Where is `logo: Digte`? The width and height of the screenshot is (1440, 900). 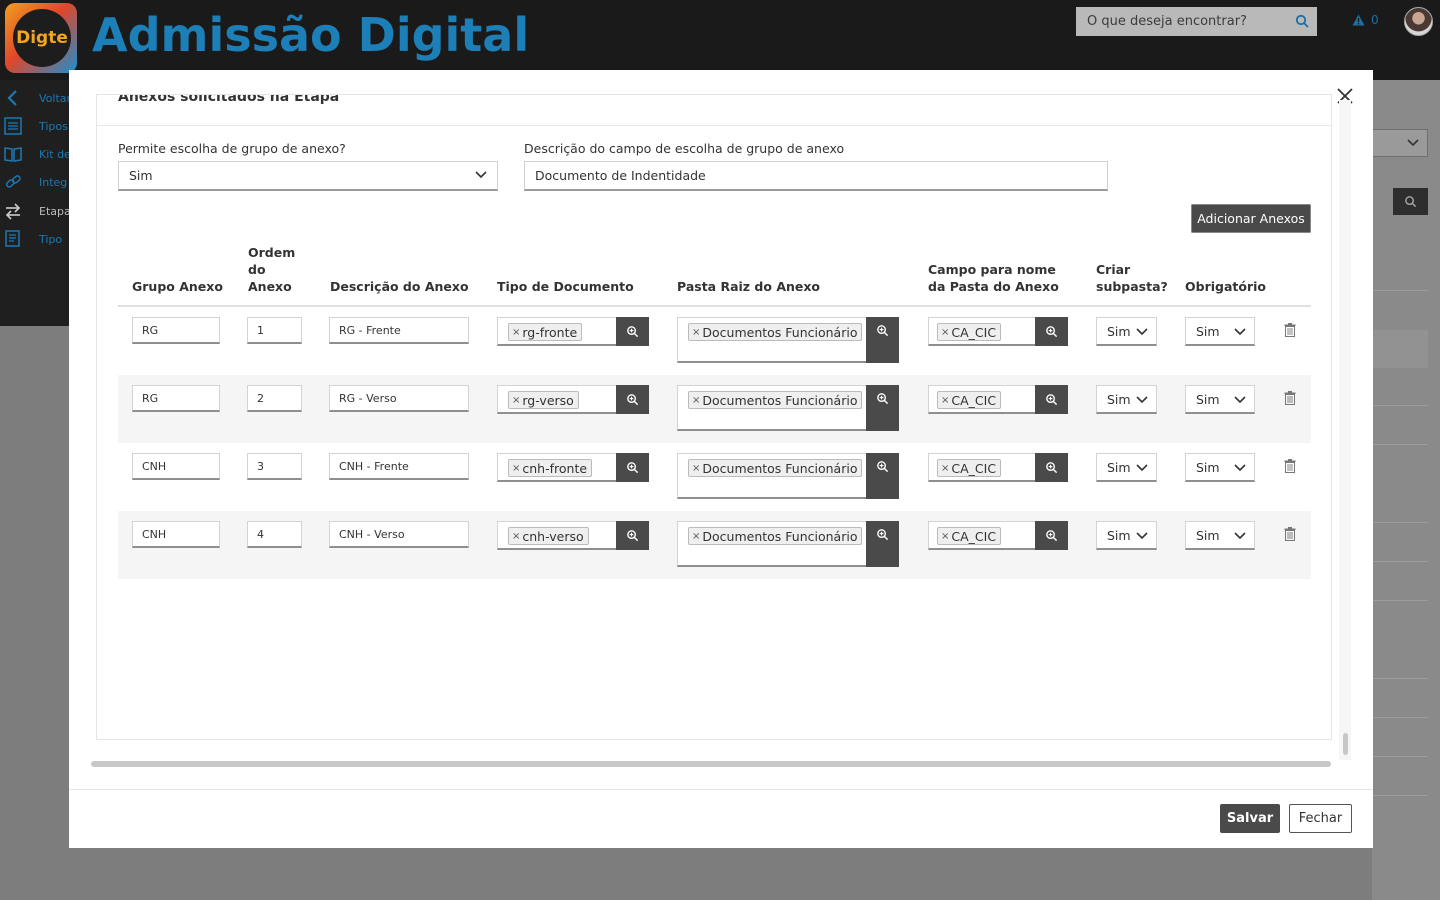
logo: Digte is located at coordinates (41, 38).